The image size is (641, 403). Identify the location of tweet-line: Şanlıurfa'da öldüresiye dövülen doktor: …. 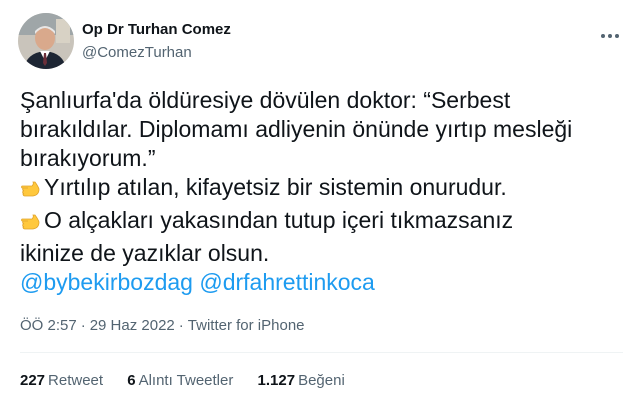
(265, 100).